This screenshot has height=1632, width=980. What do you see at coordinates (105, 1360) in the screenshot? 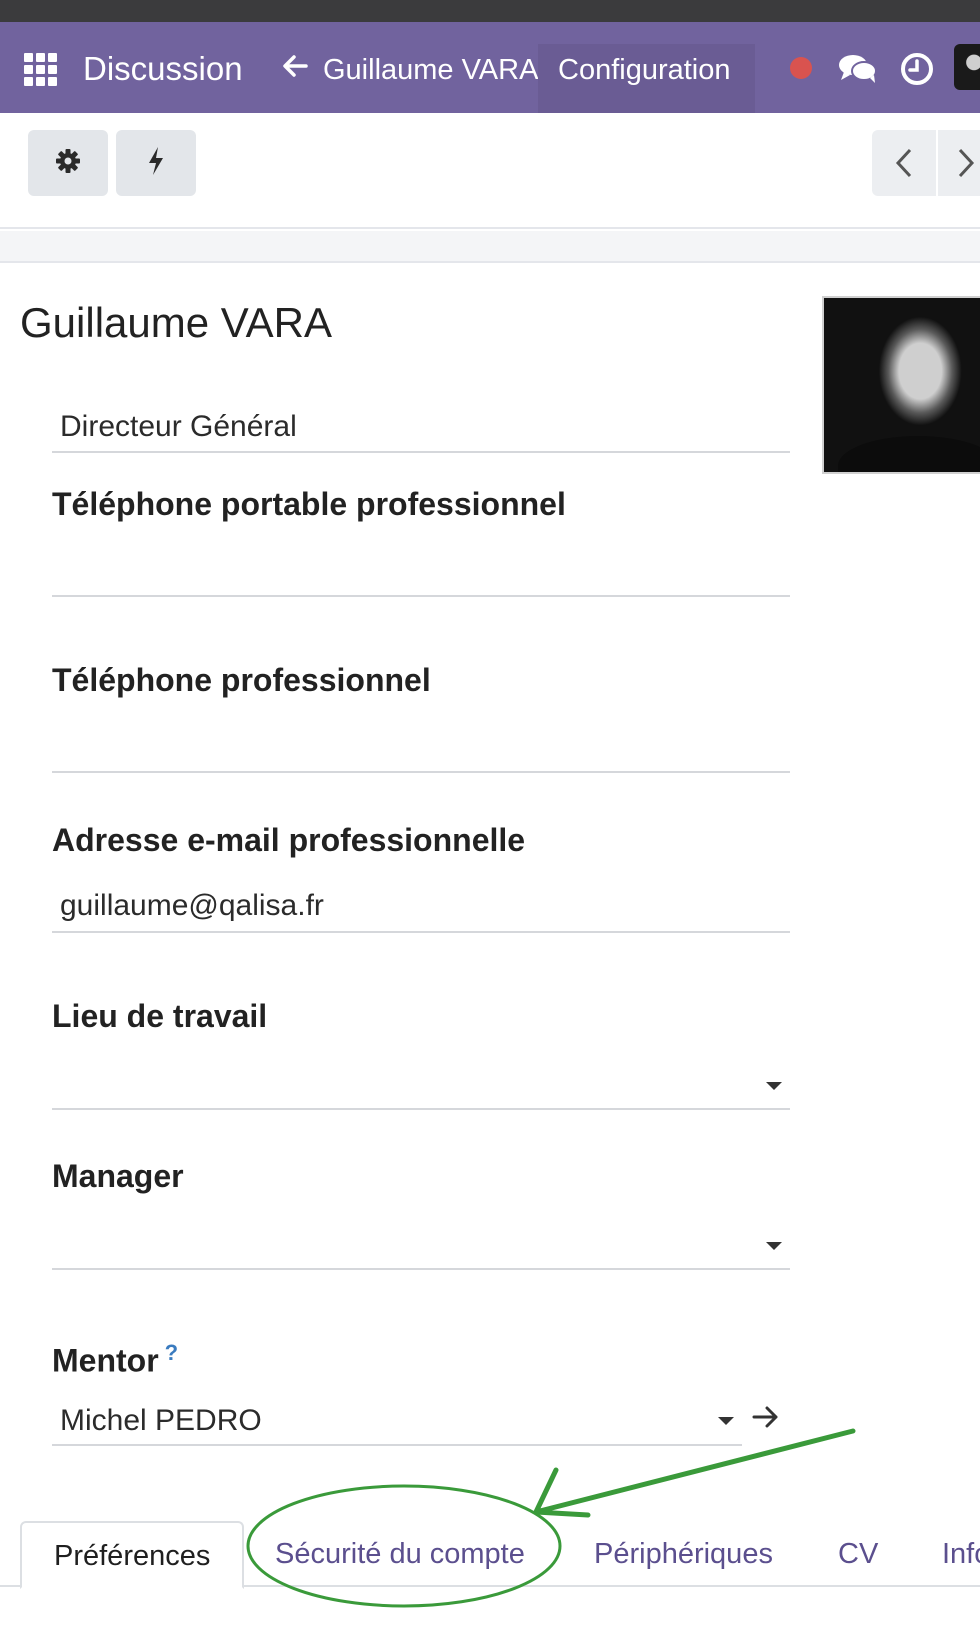
I see `mentor-label: Mentor` at bounding box center [105, 1360].